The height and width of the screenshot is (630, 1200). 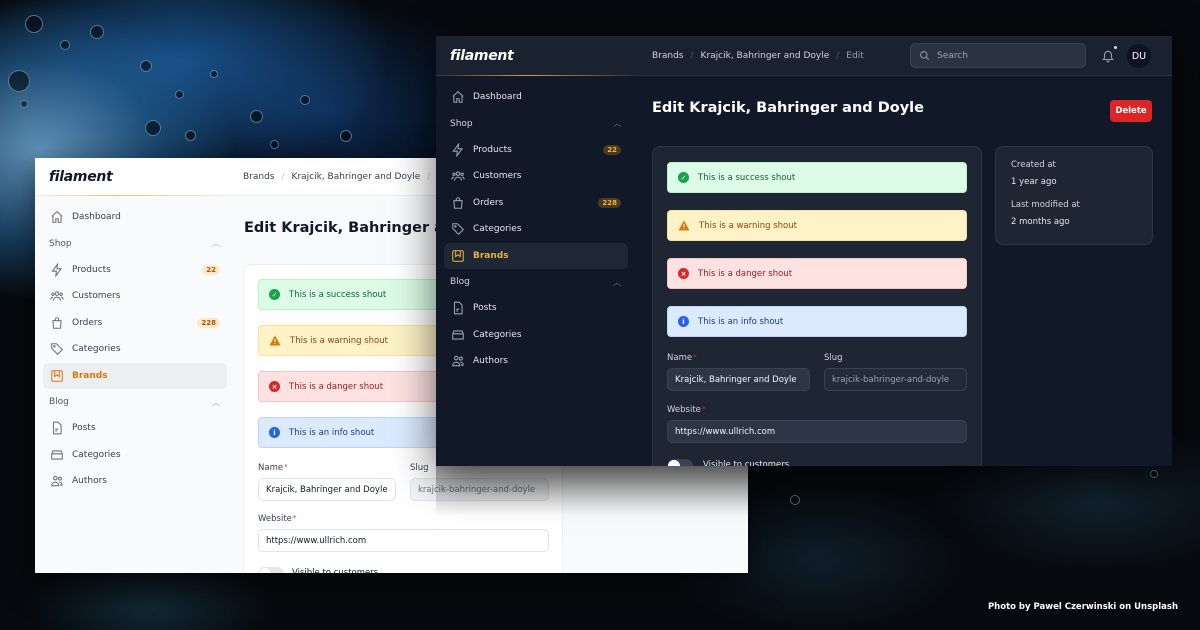 What do you see at coordinates (460, 282) in the screenshot?
I see `sidebar-group-label: Blog` at bounding box center [460, 282].